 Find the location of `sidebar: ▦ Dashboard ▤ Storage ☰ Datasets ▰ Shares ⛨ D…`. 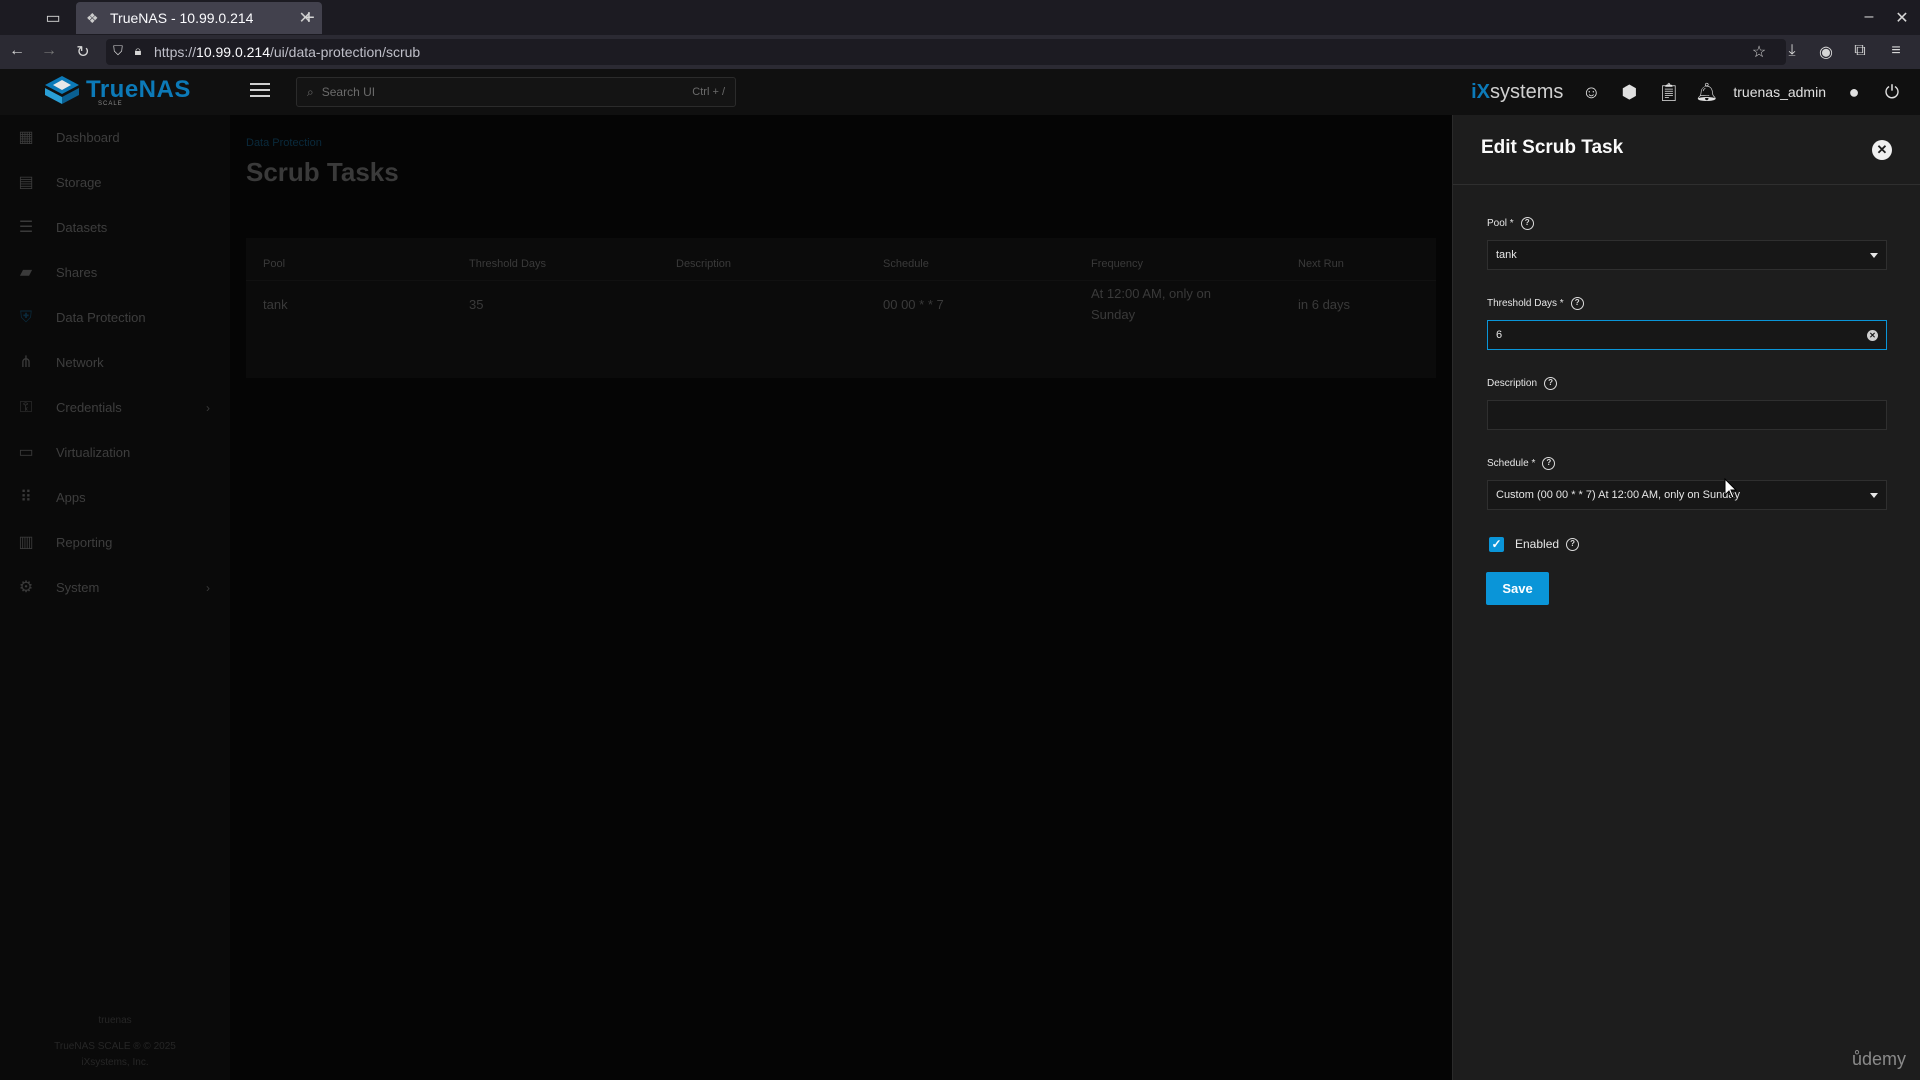

sidebar: ▦ Dashboard ▤ Storage ☰ Datasets ▰ Shares ⛨ D… is located at coordinates (115, 597).